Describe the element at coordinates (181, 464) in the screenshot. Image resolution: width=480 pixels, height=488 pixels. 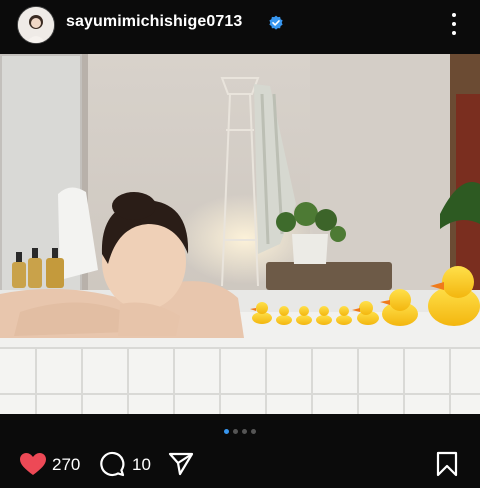
I see `paper-plane-icon` at that location.